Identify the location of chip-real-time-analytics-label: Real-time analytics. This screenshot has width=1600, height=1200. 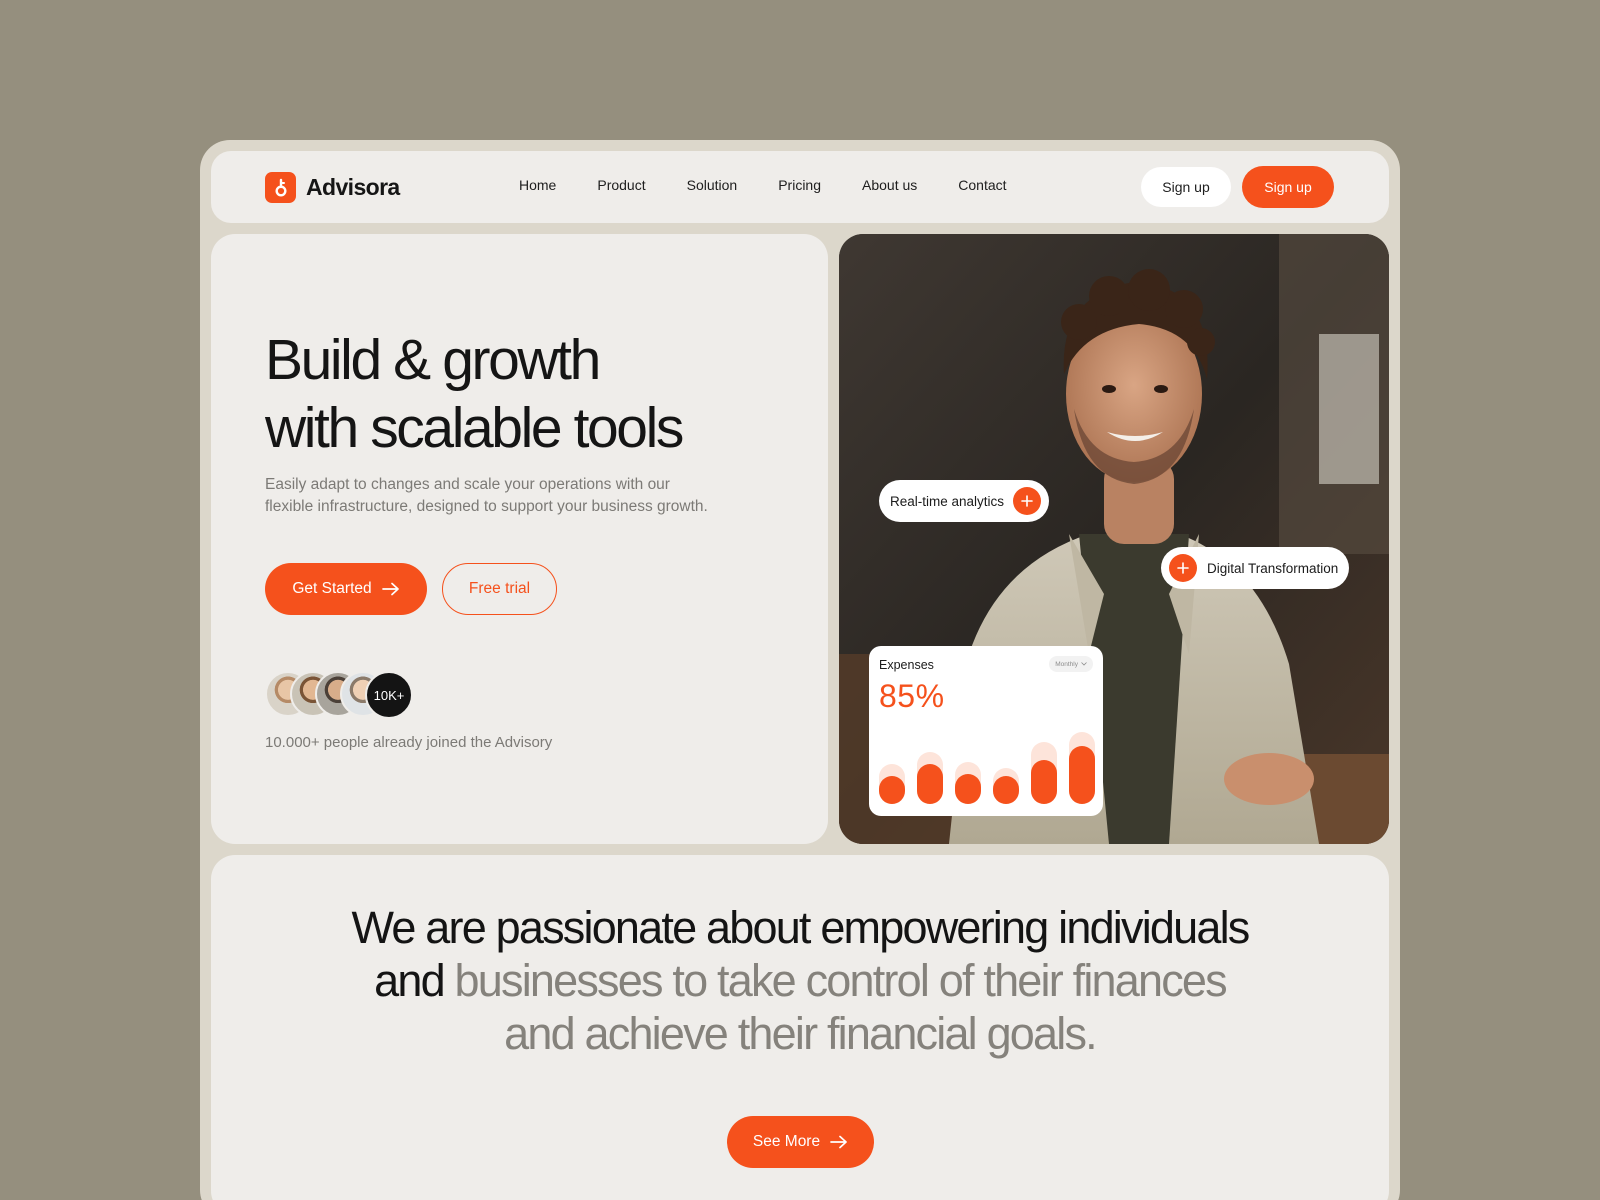
(947, 501).